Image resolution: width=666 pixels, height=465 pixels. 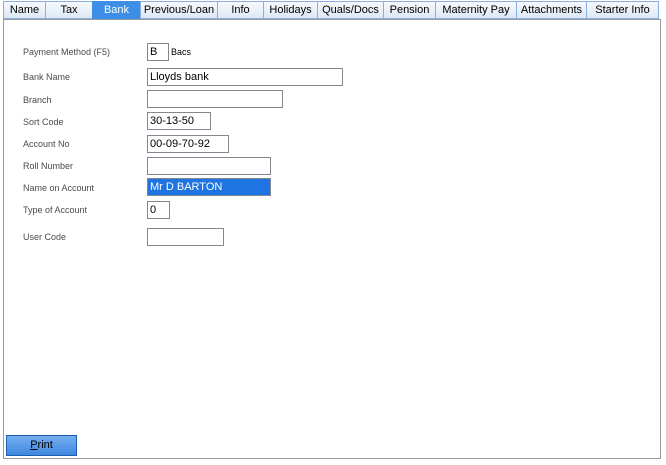 I want to click on tab-info: Info, so click(x=240, y=10).